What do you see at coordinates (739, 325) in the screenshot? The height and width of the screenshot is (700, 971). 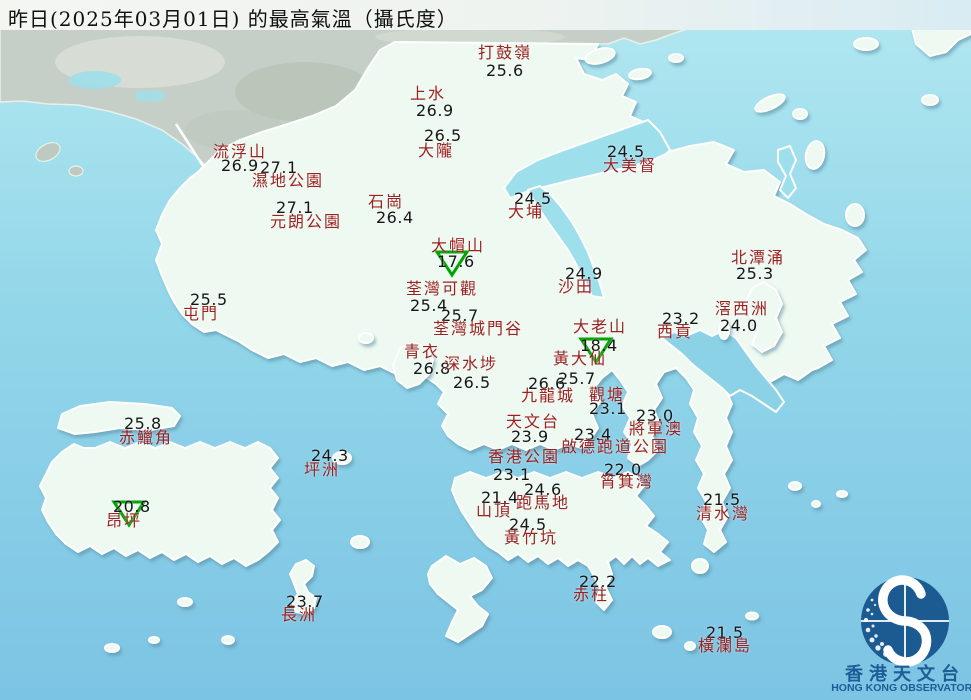 I see `station-value: 24.0` at bounding box center [739, 325].